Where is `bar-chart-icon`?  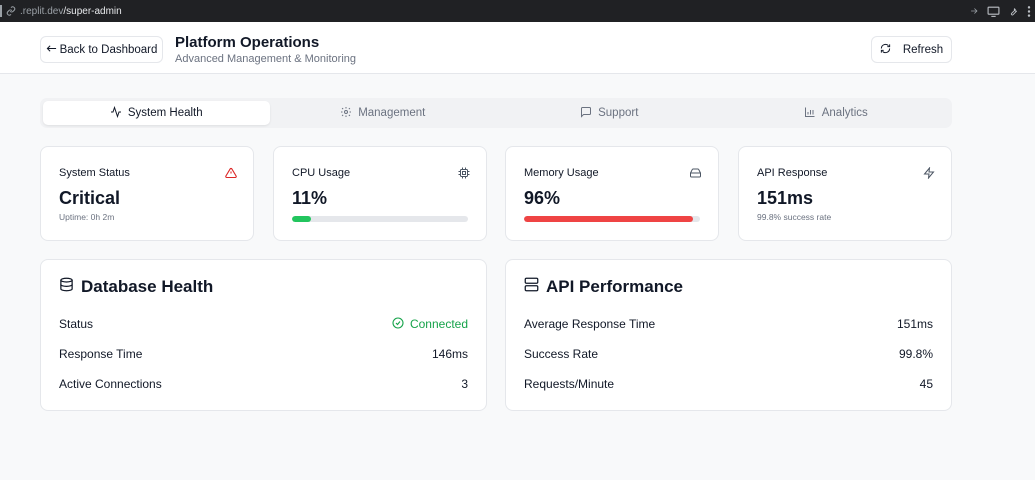
bar-chart-icon is located at coordinates (810, 113).